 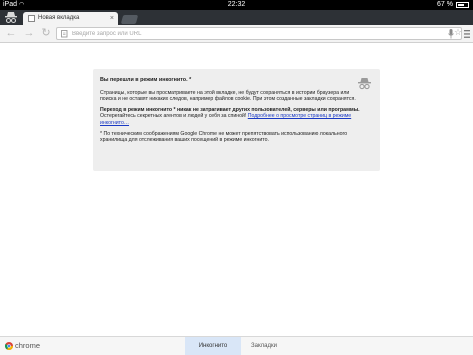 I want to click on tab-close-button: ×, so click(x=112, y=18).